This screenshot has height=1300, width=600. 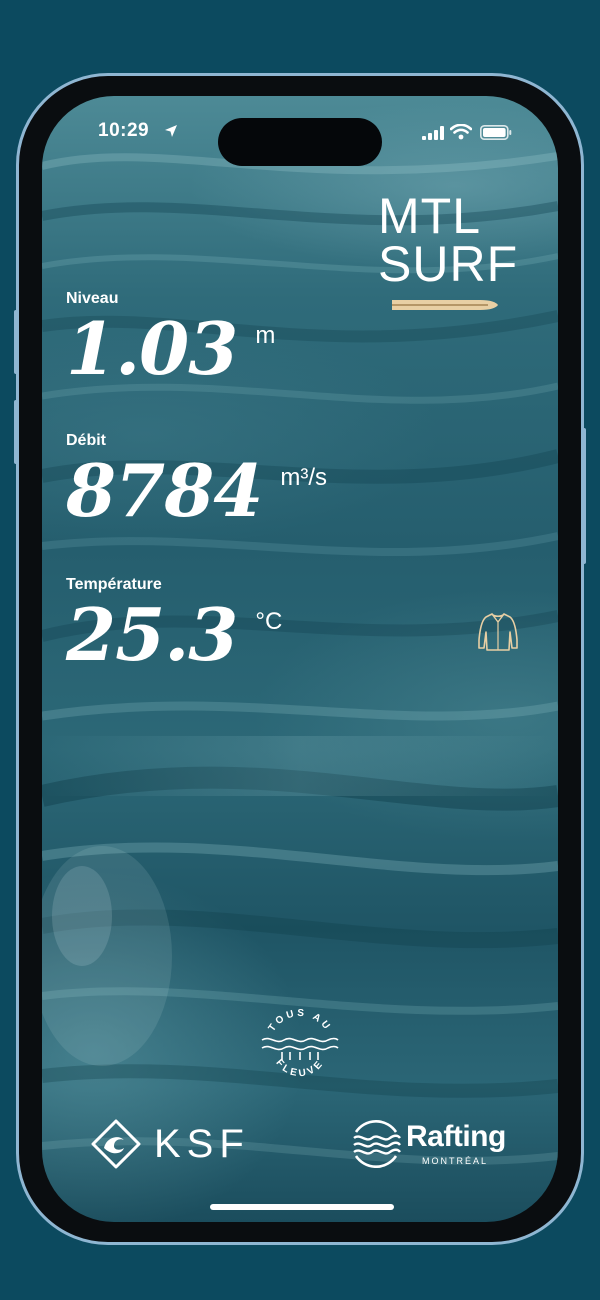 I want to click on fleuve-text: FLEUVE, so click(x=298, y=1068).